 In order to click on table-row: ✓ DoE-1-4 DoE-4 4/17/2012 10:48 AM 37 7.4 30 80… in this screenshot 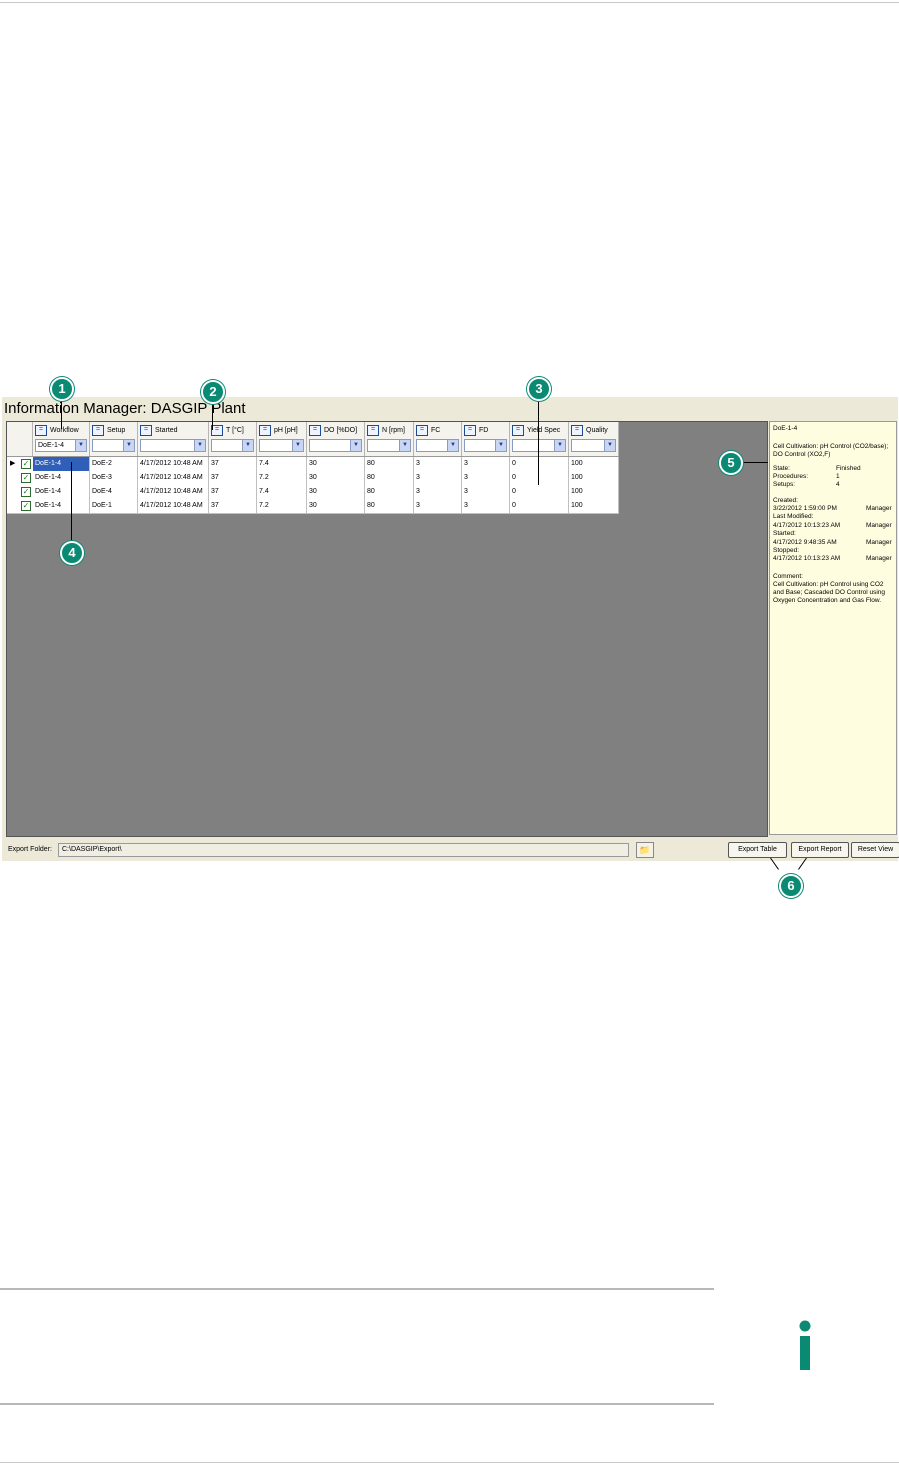, I will do `click(313, 492)`.